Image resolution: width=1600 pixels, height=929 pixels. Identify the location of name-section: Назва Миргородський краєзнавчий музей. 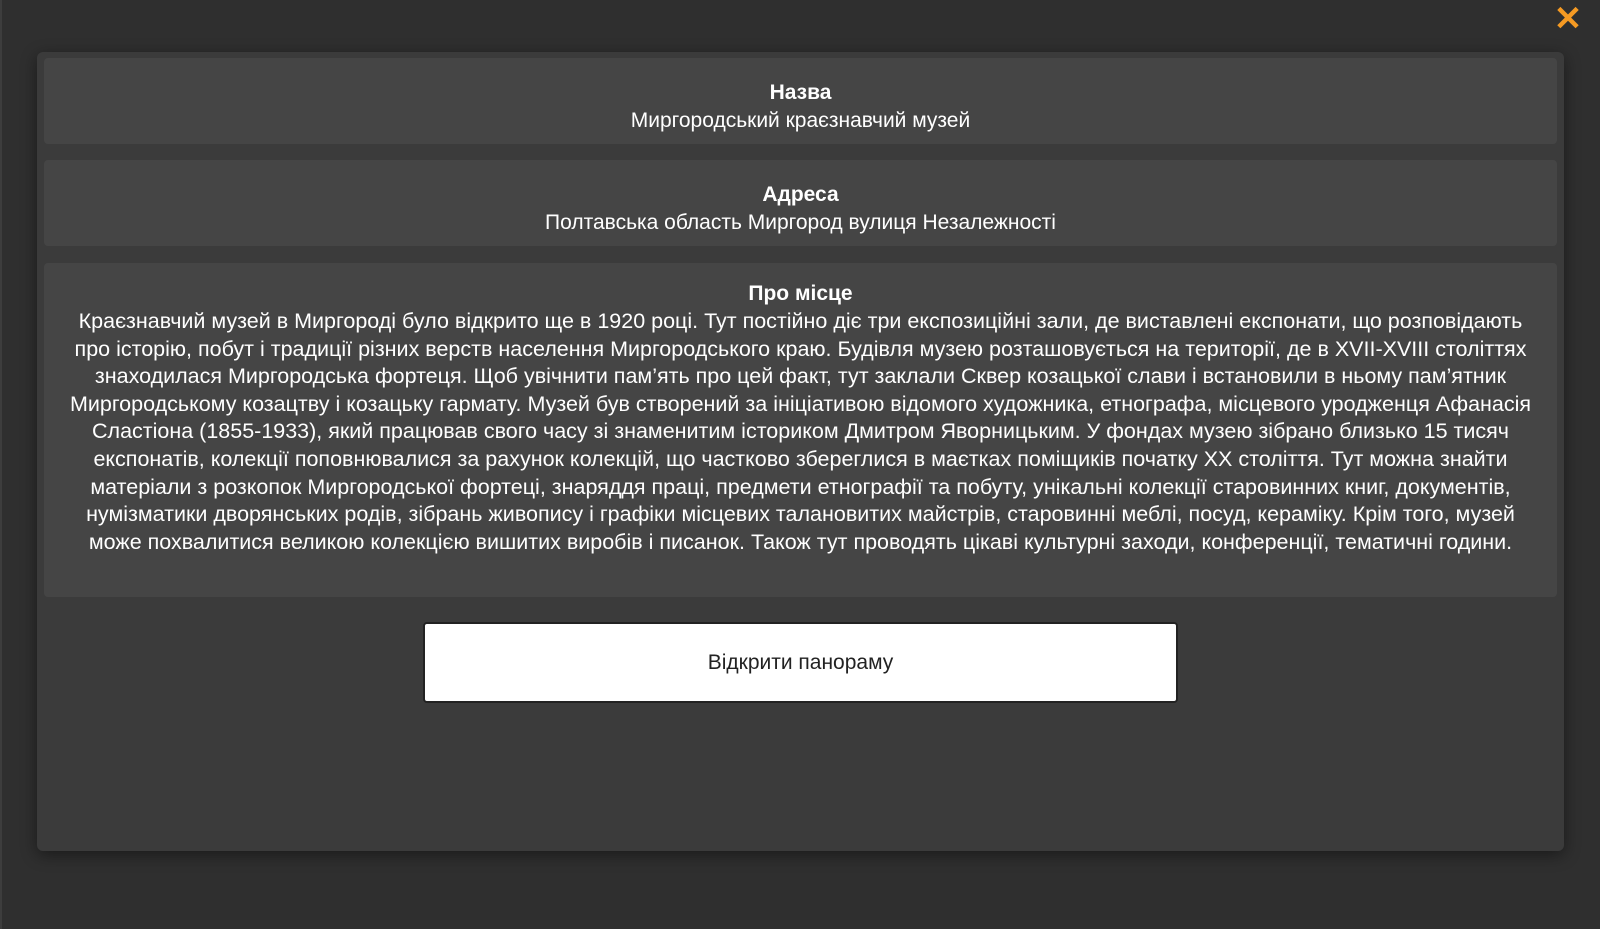
(800, 101).